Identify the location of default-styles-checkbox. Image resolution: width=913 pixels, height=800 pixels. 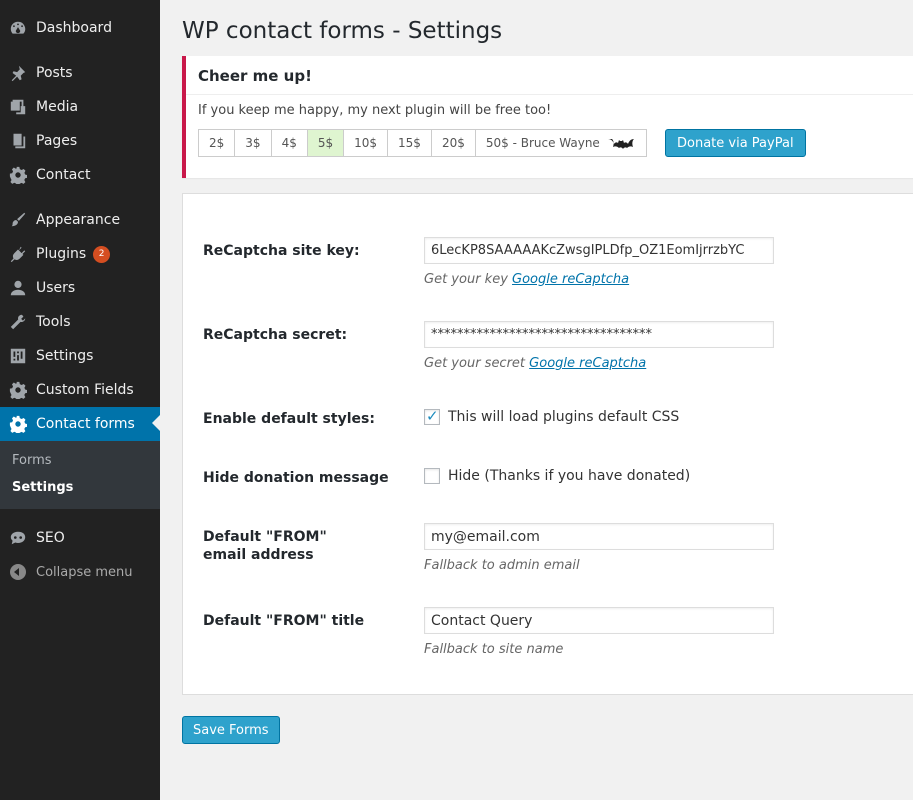
(432, 416).